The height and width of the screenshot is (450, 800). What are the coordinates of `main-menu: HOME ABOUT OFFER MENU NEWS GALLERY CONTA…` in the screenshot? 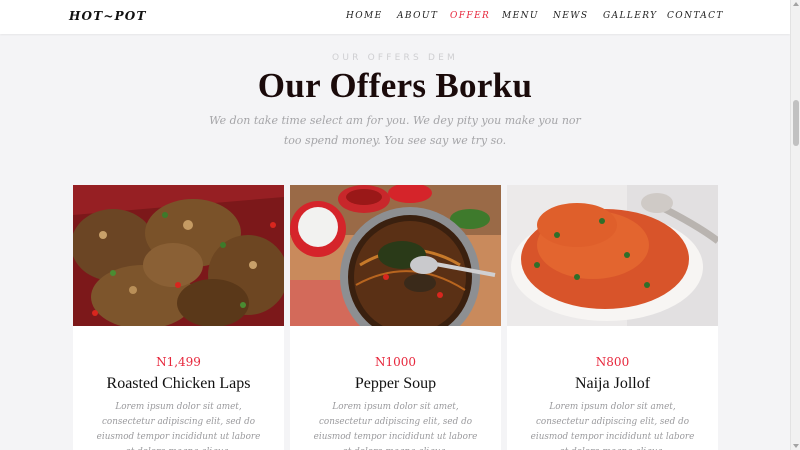 It's located at (395, 17).